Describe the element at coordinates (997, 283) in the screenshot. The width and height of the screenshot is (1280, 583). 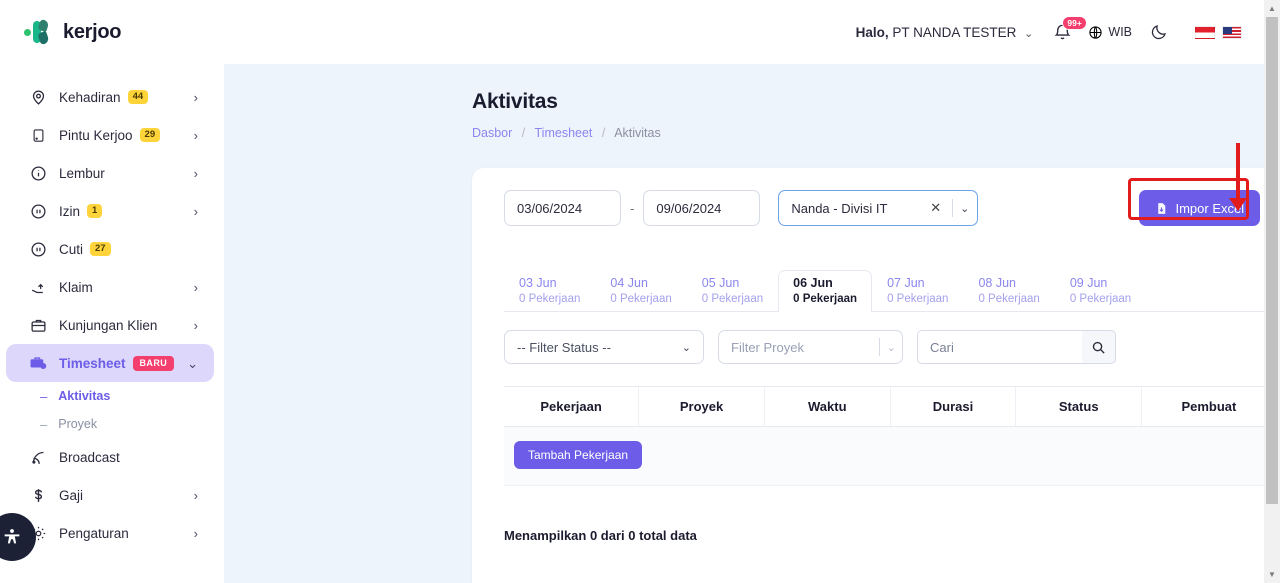
I see `day-tab-date: 08 Jun` at that location.